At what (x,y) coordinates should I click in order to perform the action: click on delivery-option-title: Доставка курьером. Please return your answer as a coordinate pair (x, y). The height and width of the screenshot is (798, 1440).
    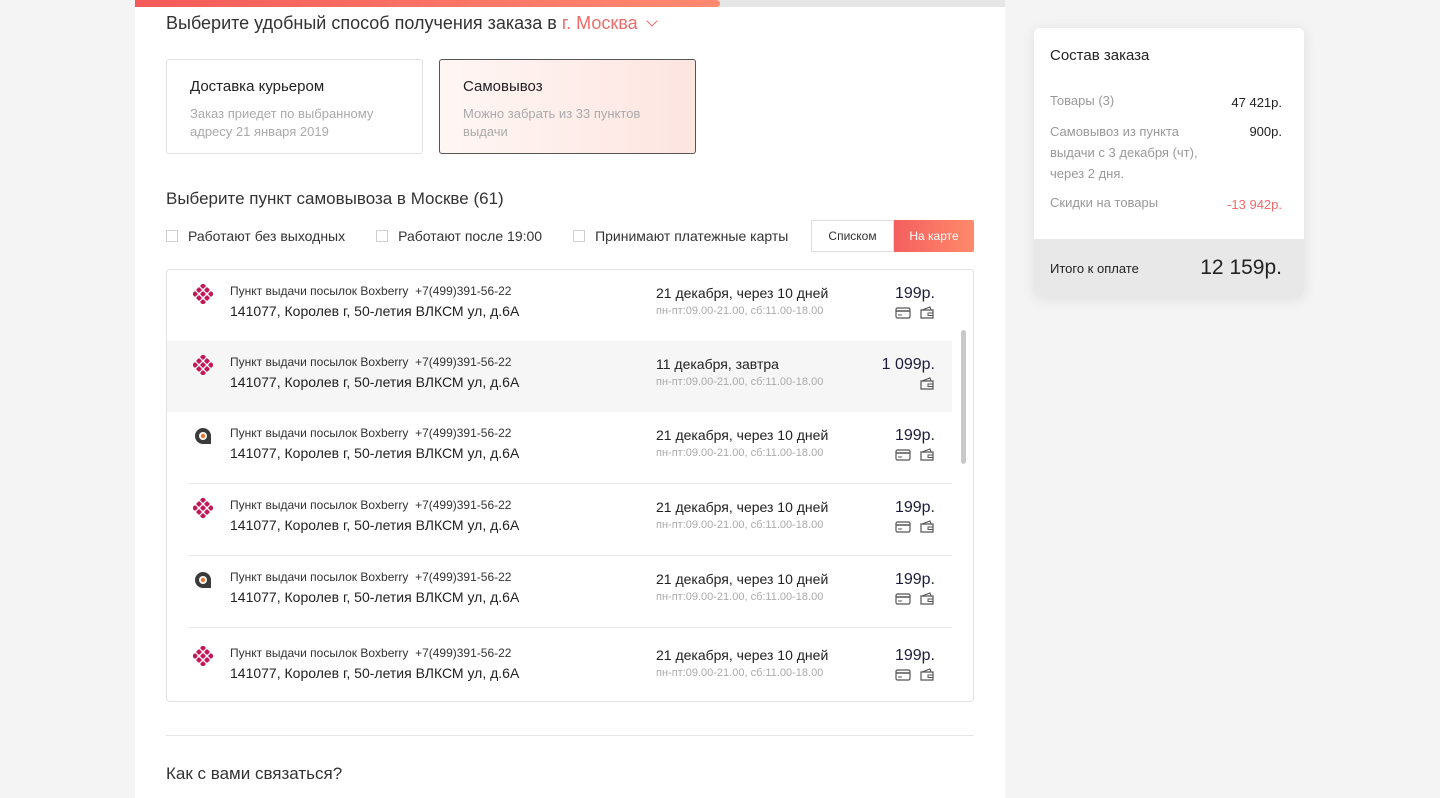
    Looking at the image, I should click on (257, 86).